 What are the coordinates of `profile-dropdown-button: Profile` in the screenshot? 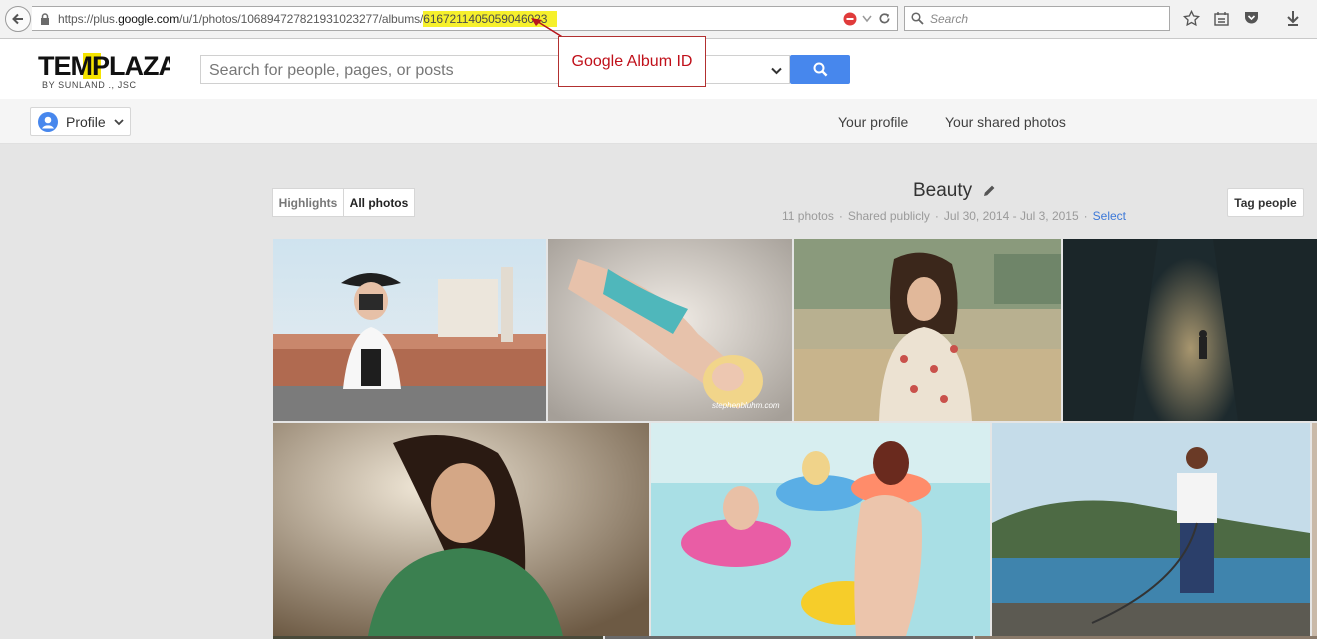 It's located at (80, 121).